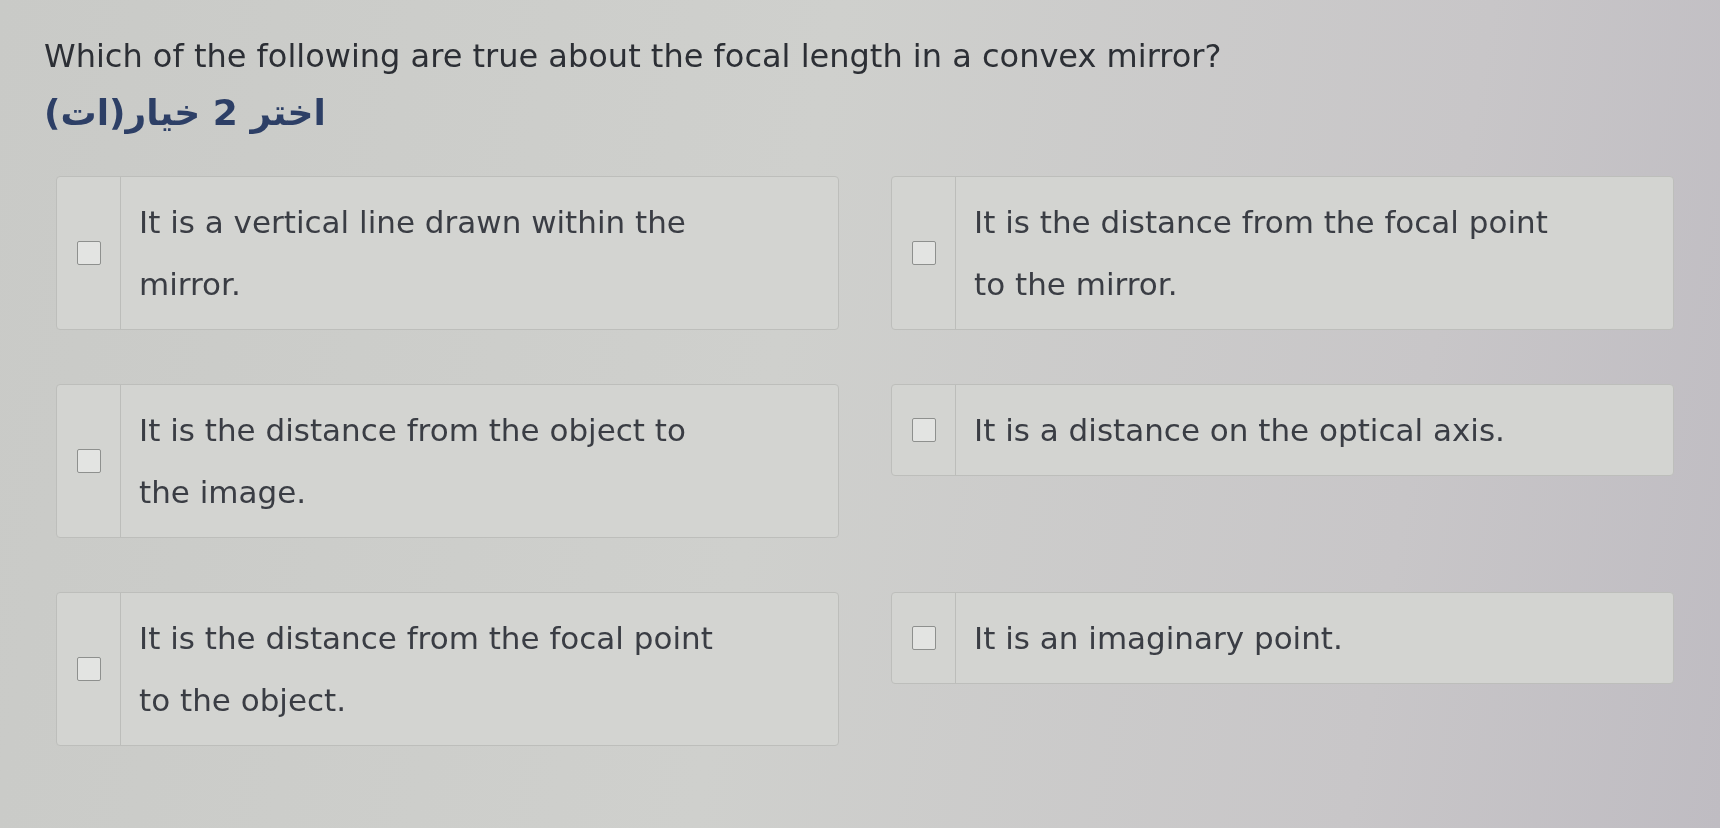 Image resolution: width=1720 pixels, height=828 pixels. I want to click on option-card: It is the distance from the object to the image., so click(447, 461).